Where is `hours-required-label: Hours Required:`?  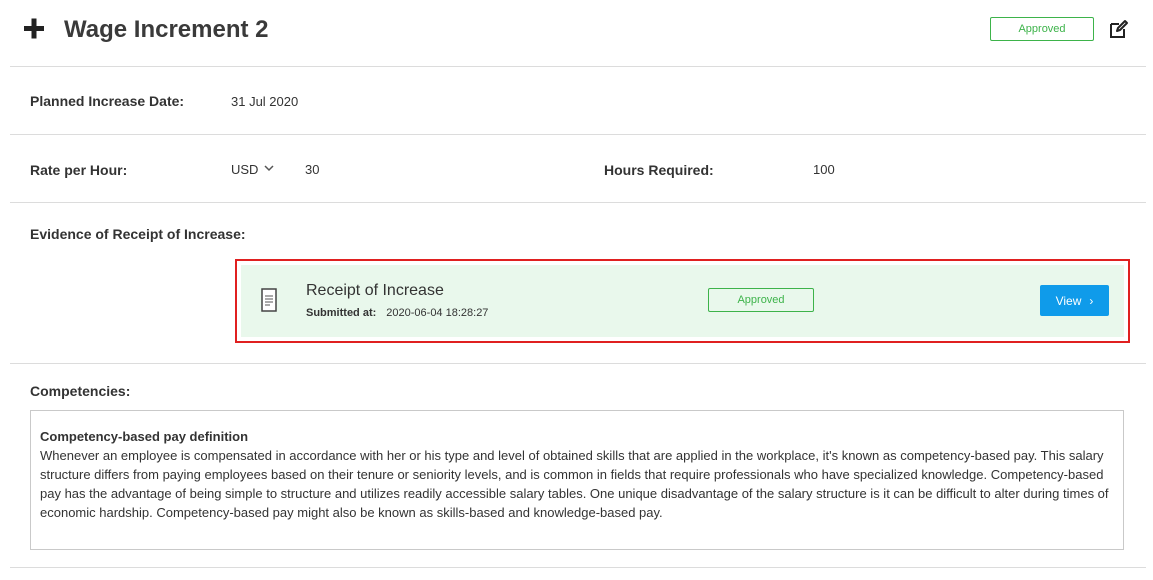 hours-required-label: Hours Required: is located at coordinates (659, 170).